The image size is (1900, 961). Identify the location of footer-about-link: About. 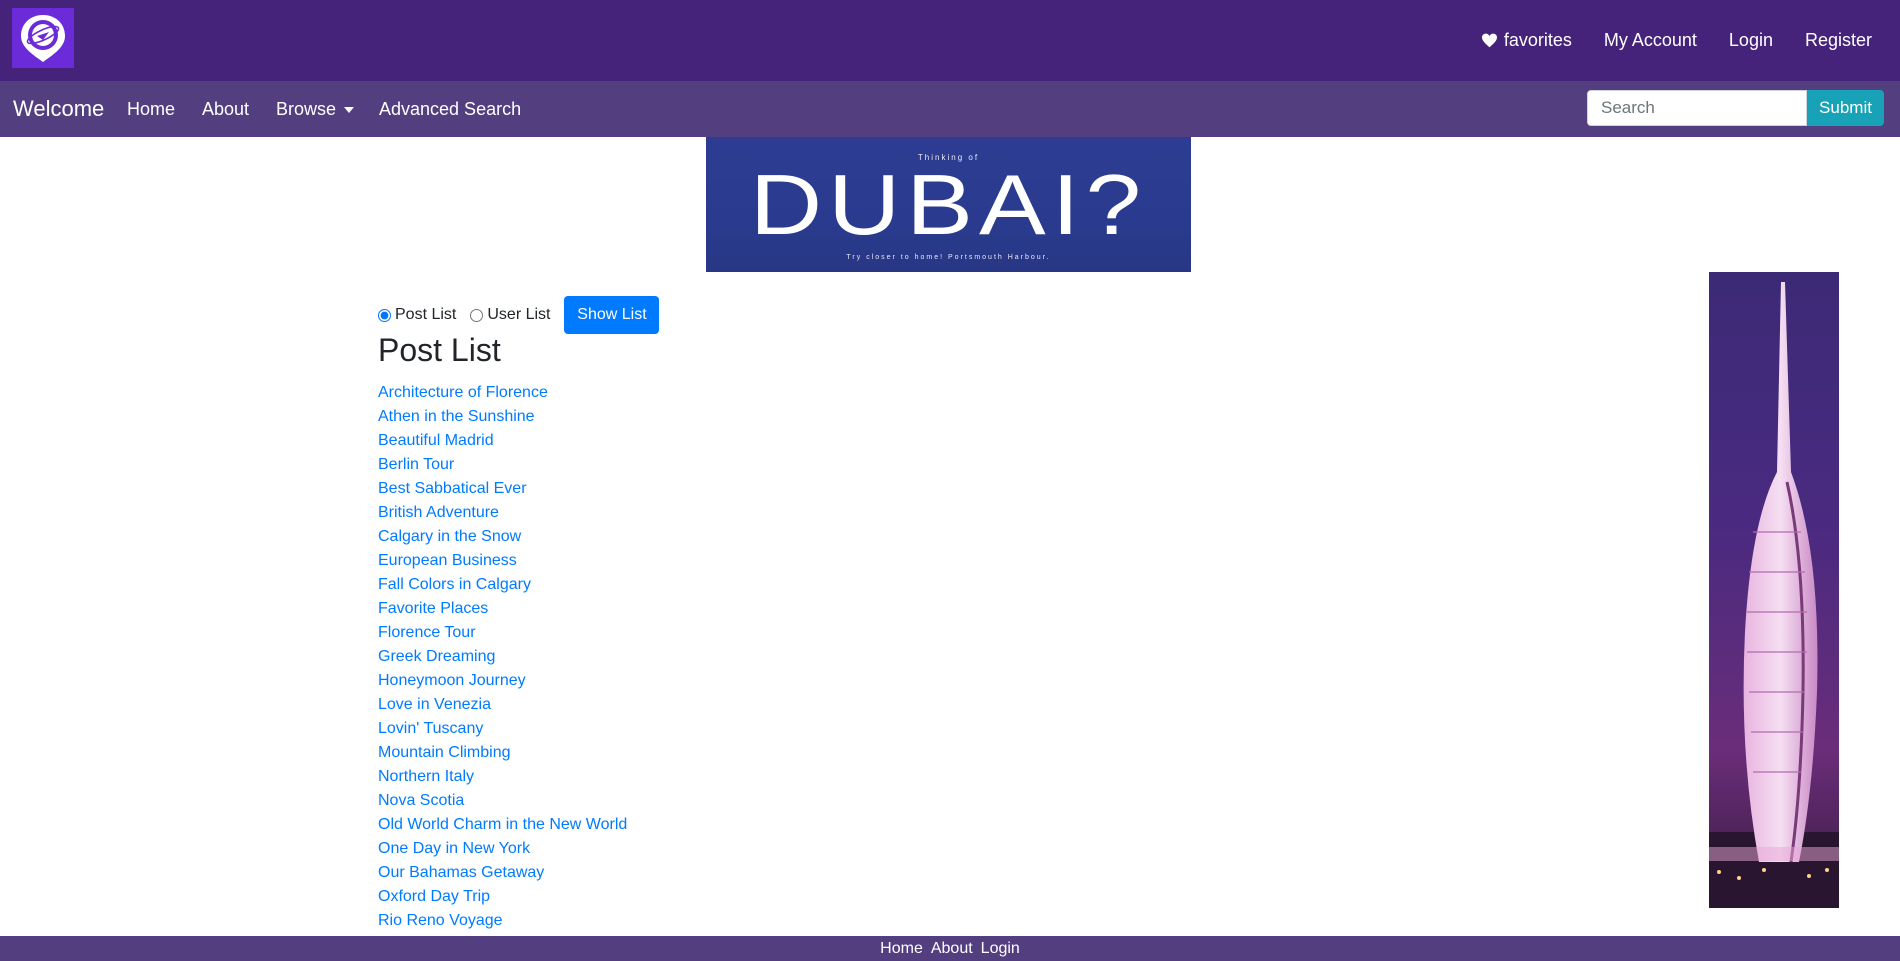
(952, 949).